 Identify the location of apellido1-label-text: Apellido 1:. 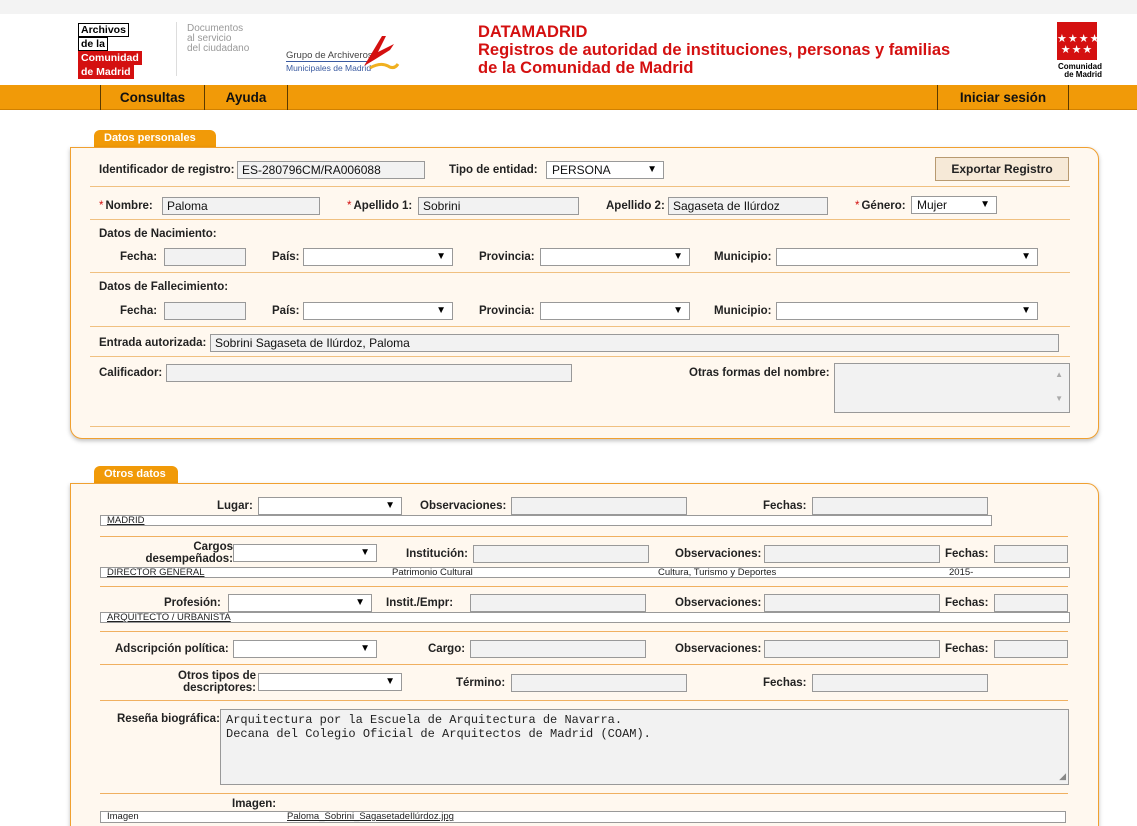
(383, 206).